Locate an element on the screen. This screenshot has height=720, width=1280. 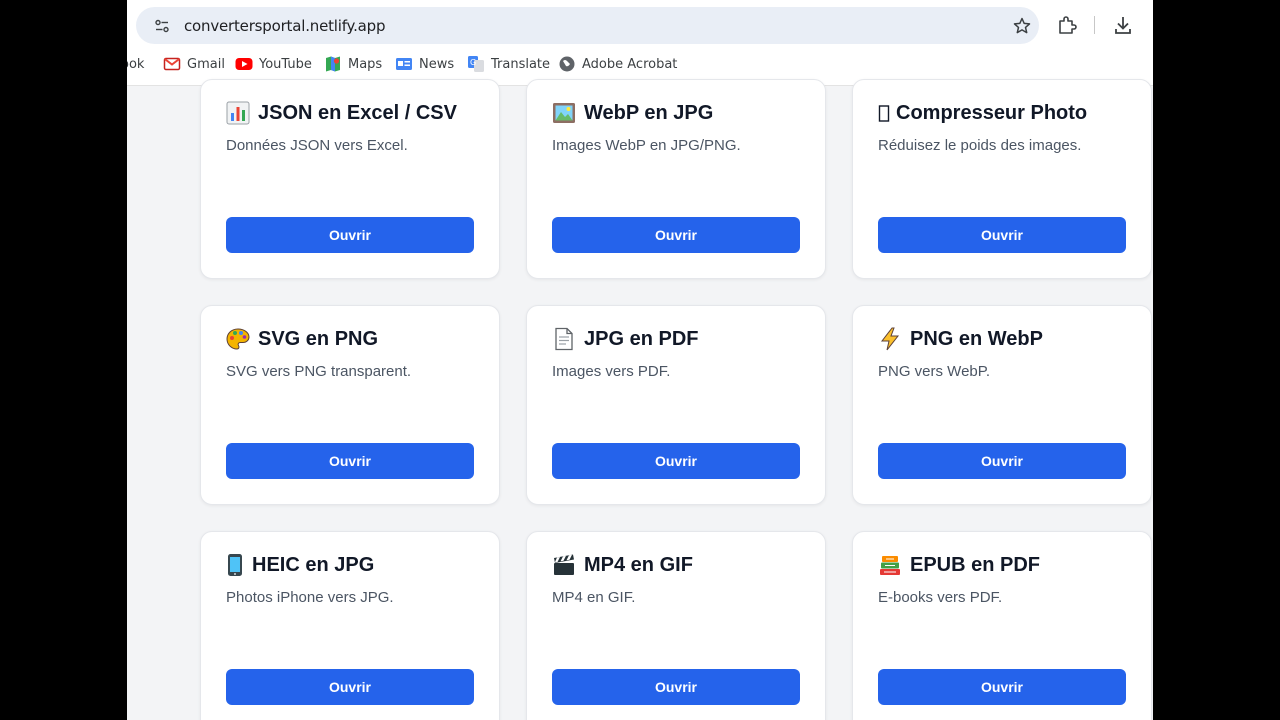
bookmark-label: ook is located at coordinates (136, 64).